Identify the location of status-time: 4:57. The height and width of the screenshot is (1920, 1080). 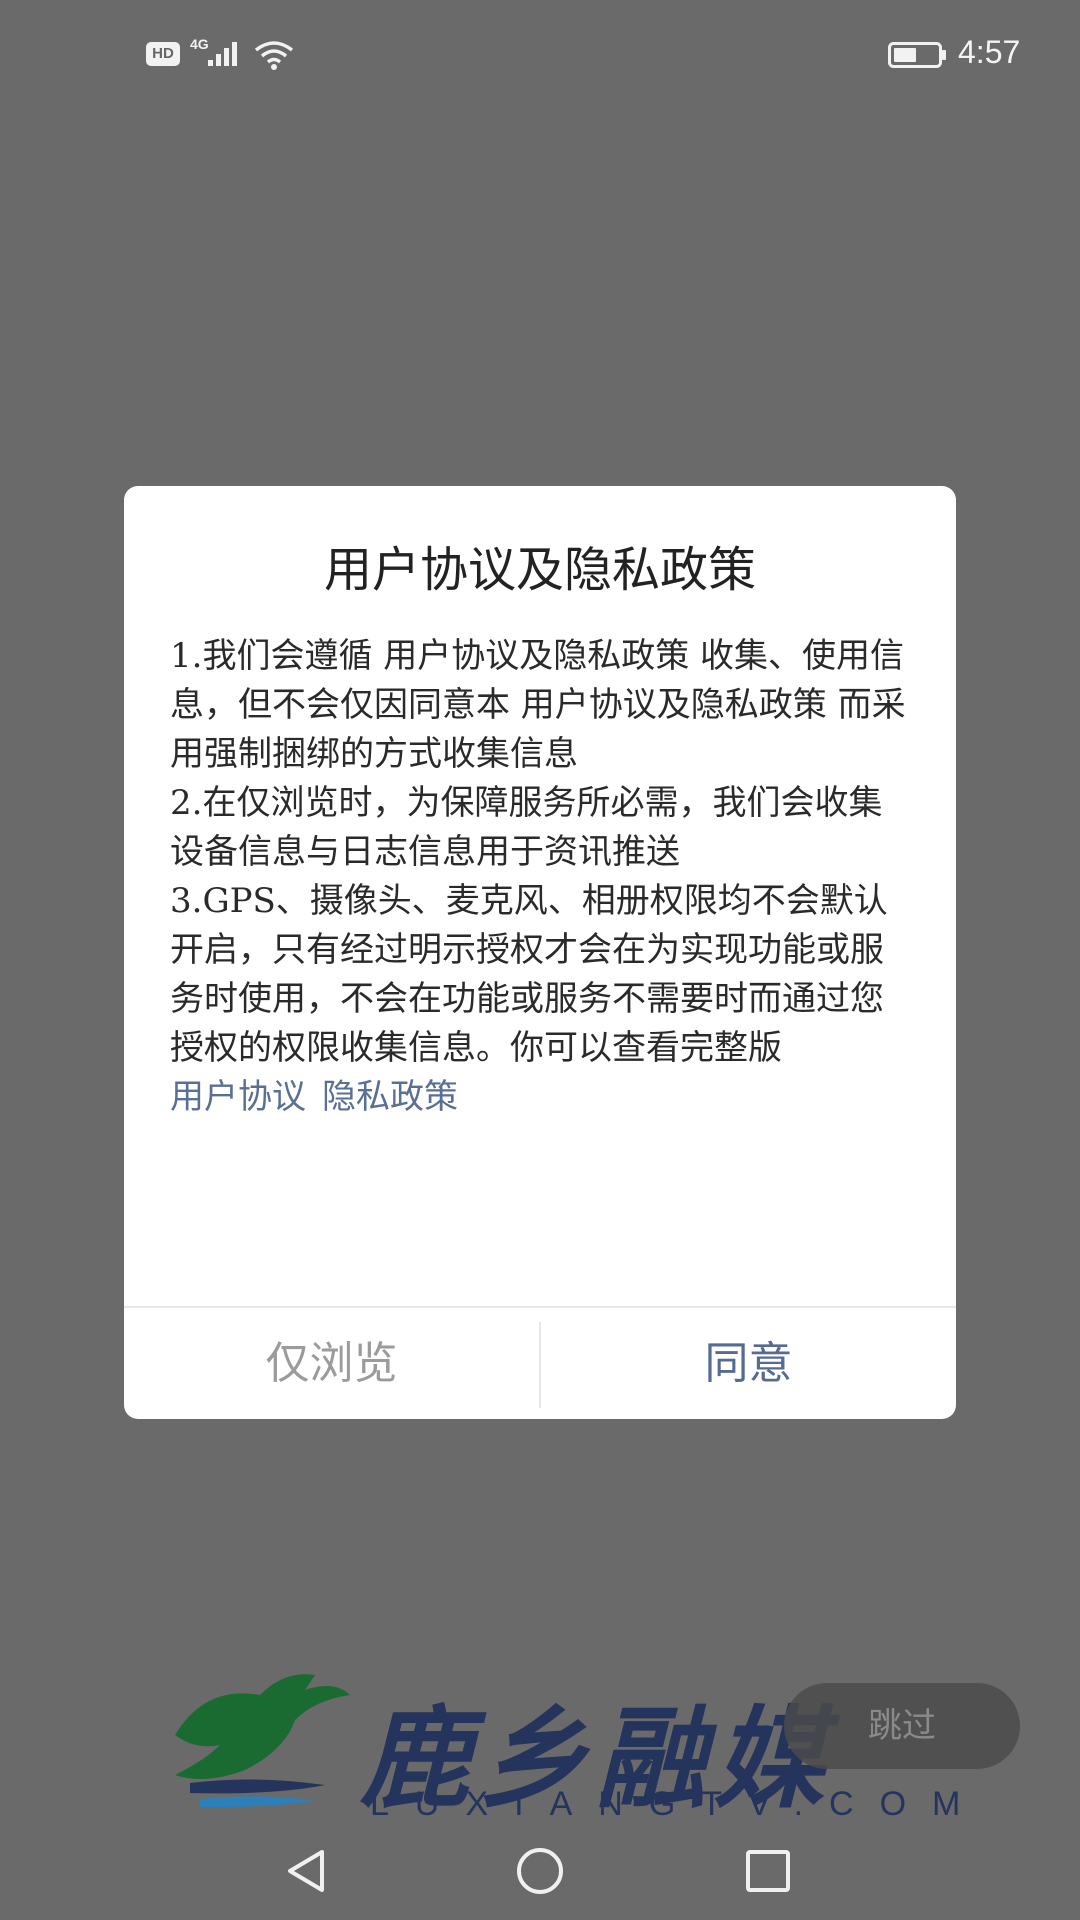
(989, 52).